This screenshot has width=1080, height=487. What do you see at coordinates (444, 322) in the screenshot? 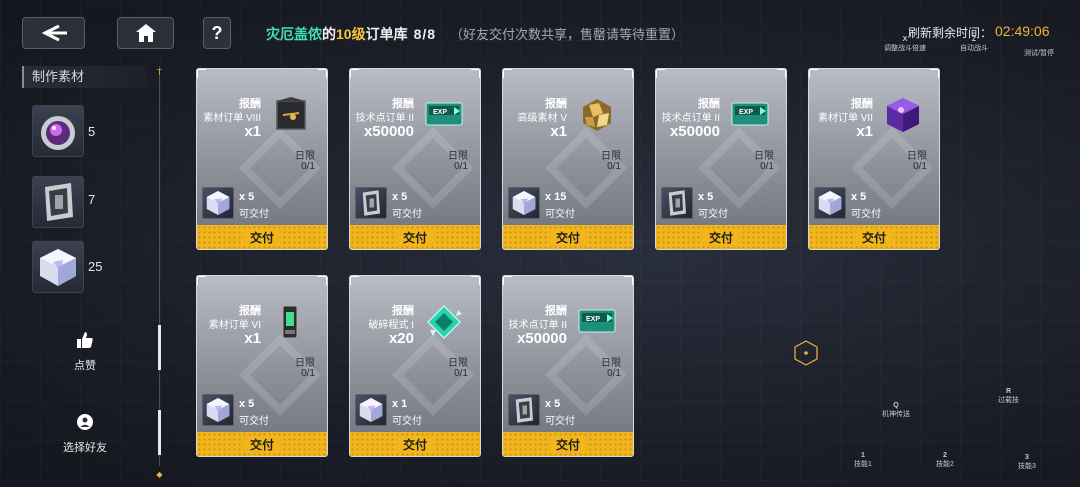
I see `teal-shard-icon` at bounding box center [444, 322].